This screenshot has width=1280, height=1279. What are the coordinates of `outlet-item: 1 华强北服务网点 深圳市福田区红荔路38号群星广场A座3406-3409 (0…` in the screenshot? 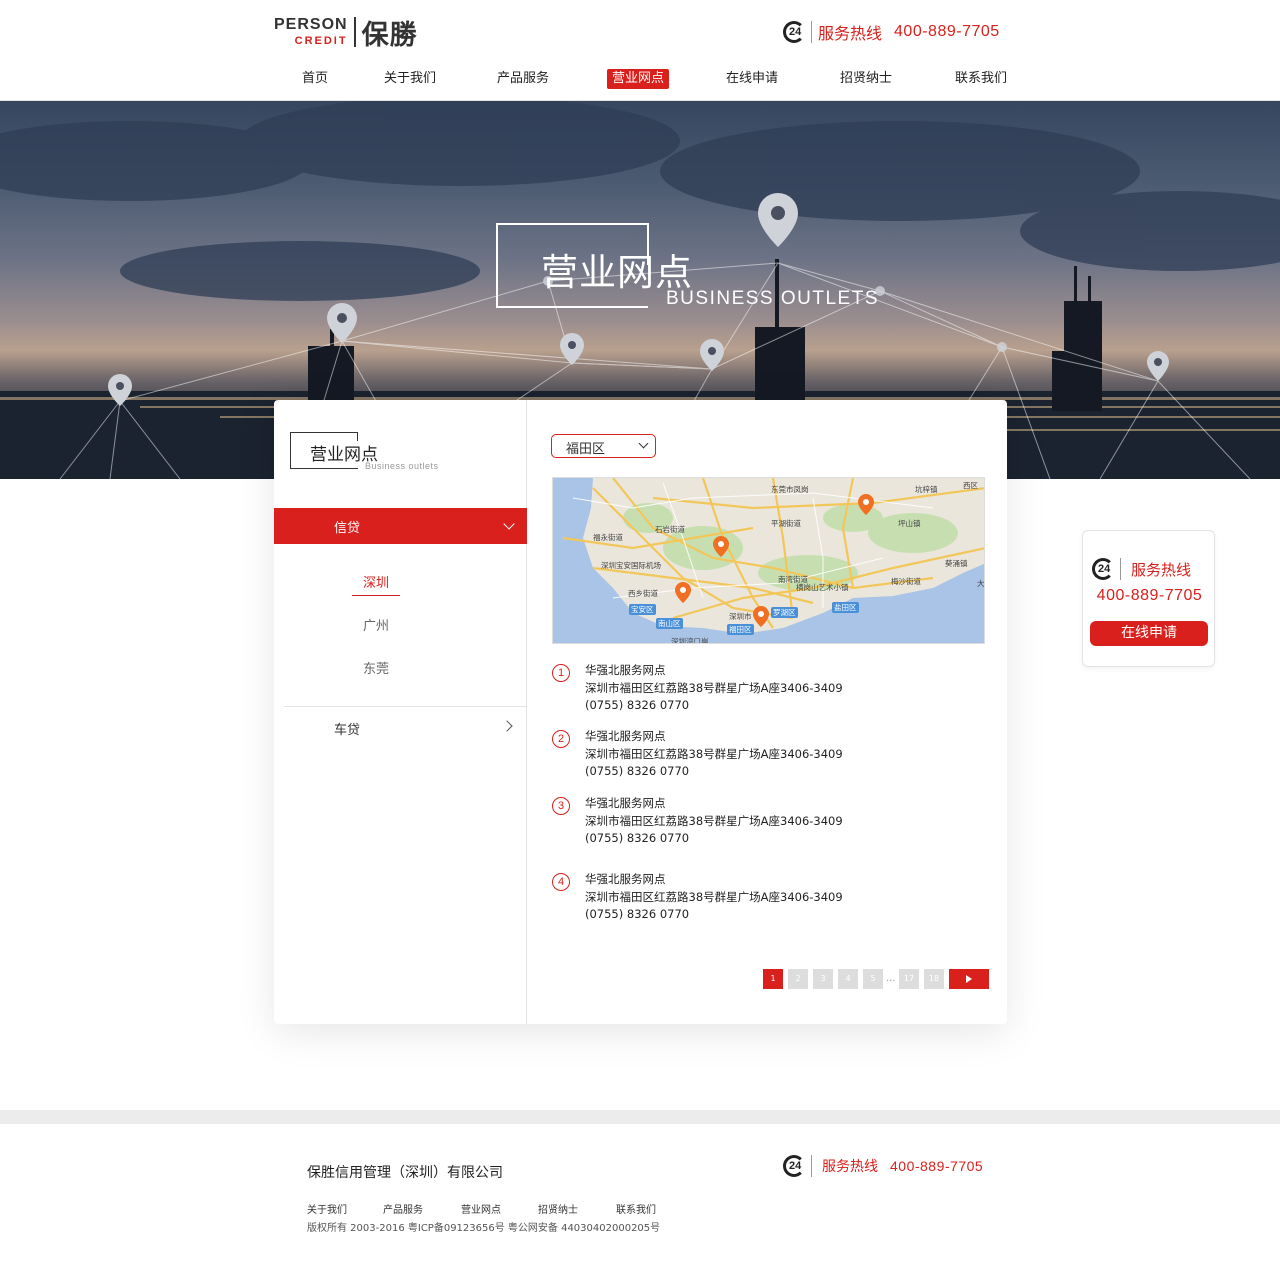 It's located at (772, 690).